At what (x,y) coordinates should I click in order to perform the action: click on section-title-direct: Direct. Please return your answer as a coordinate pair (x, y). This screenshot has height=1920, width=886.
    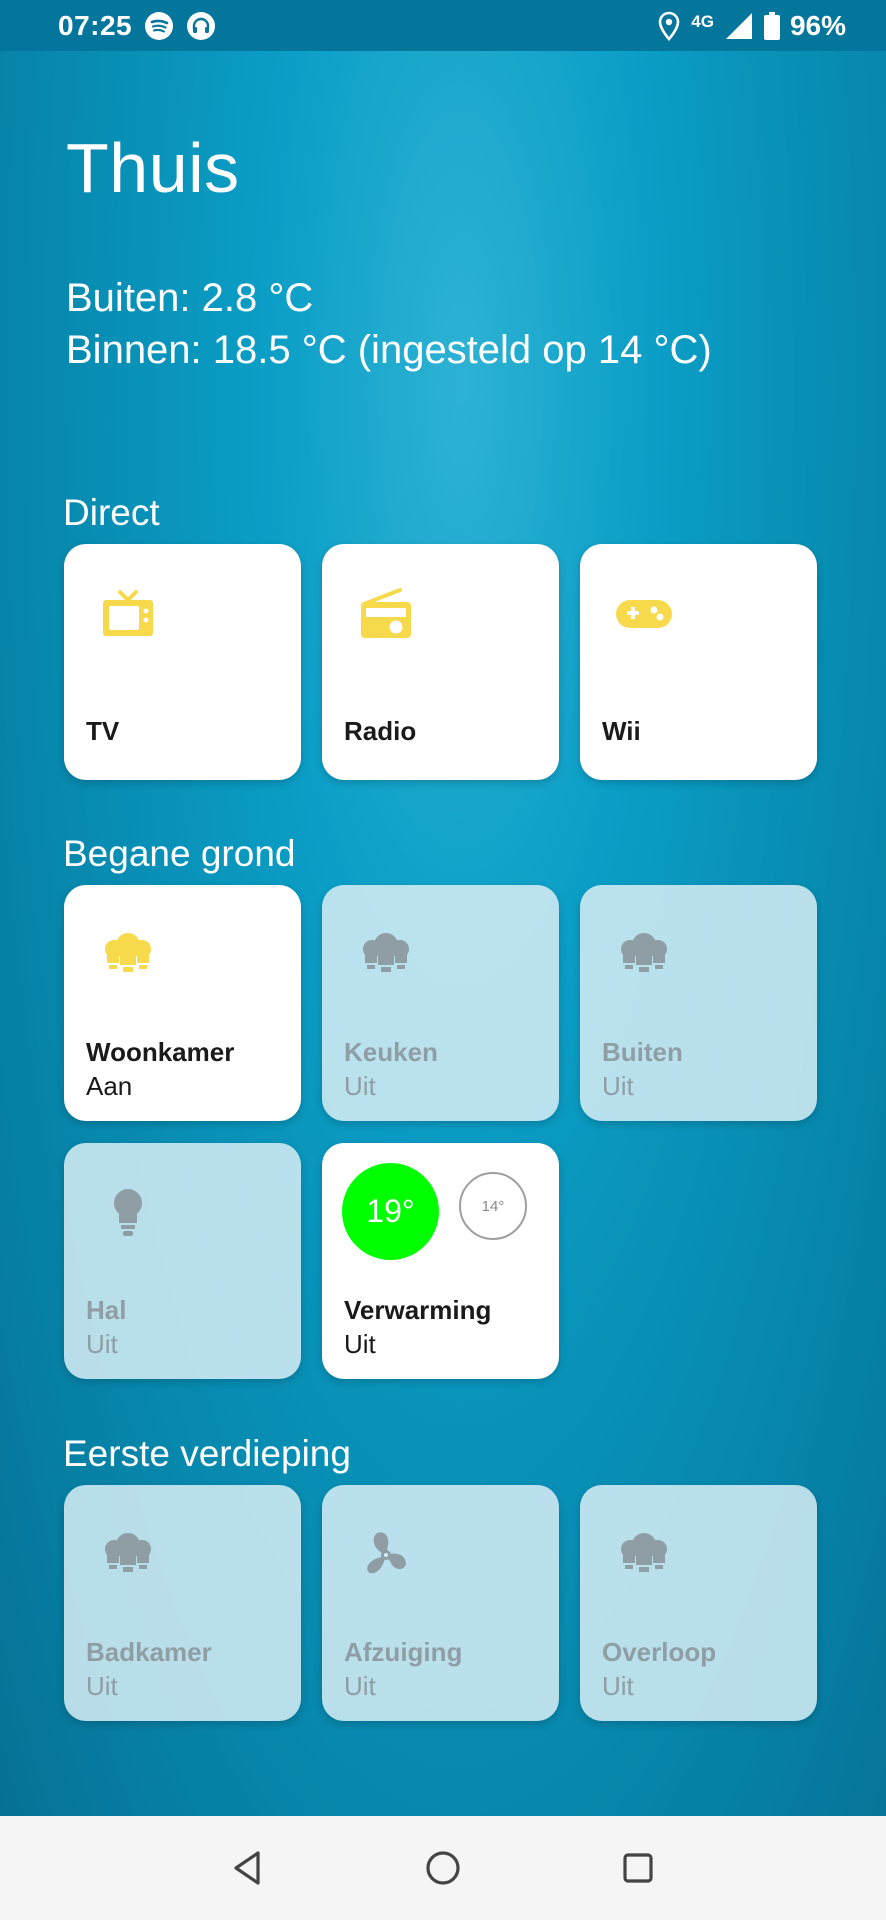
    Looking at the image, I should click on (111, 512).